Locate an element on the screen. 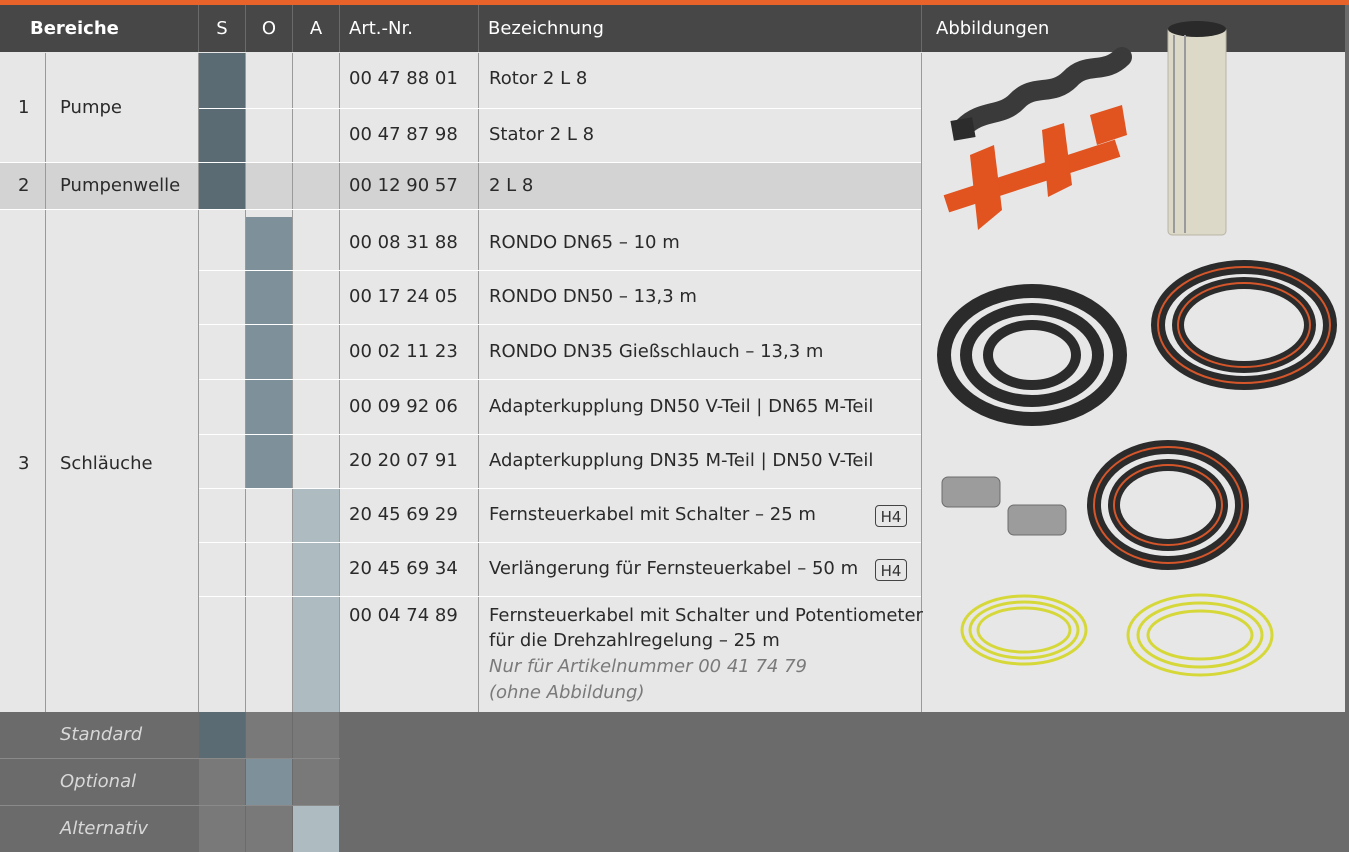 The width and height of the screenshot is (1349, 852). group-name: Pumpe is located at coordinates (91, 107).